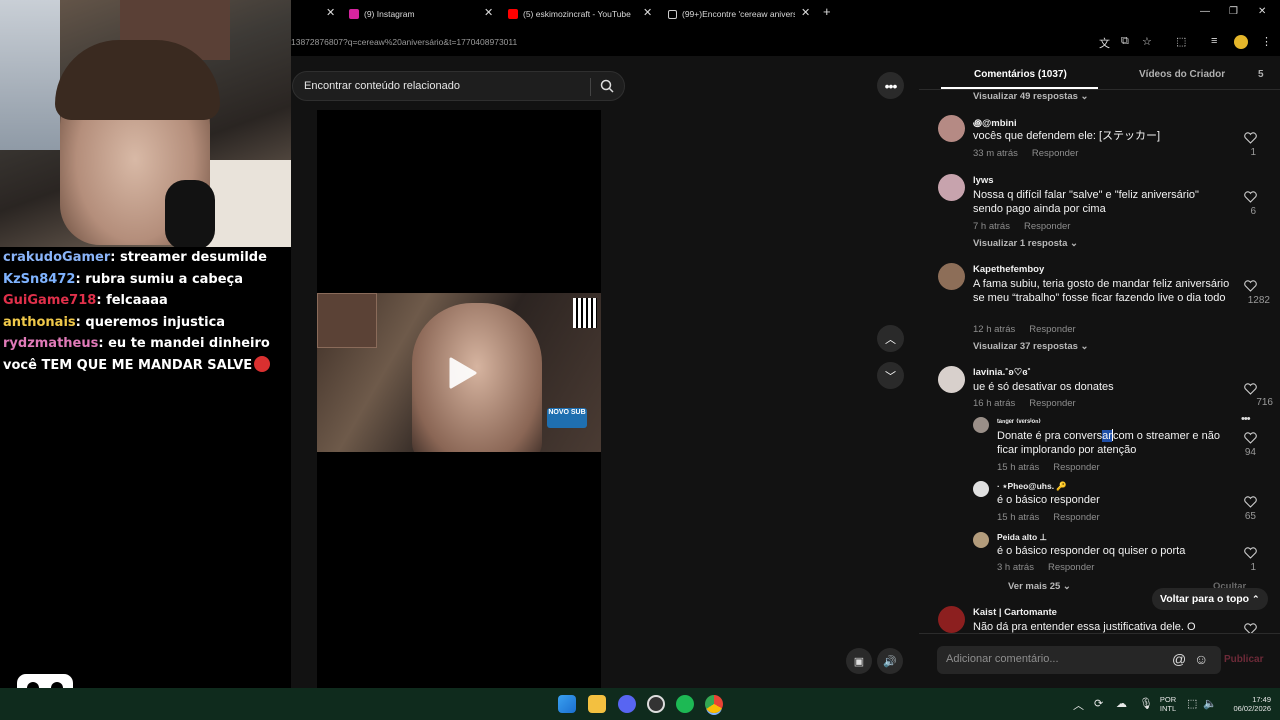  I want to click on input-language: POR INTL, so click(1168, 704).